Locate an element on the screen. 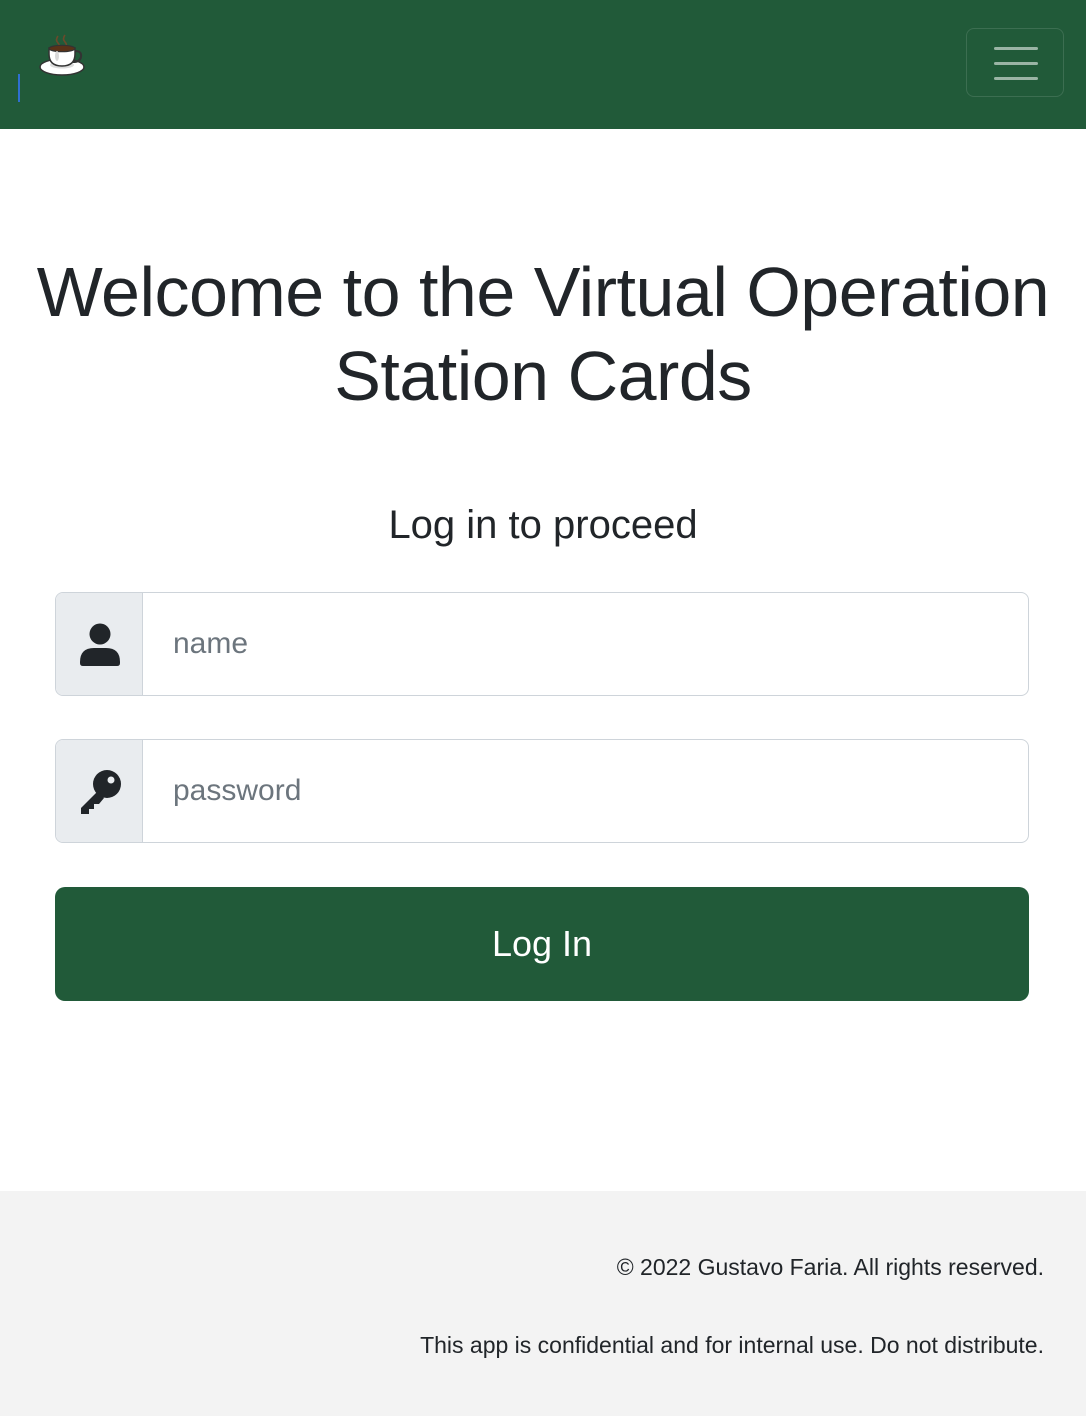 This screenshot has height=1416, width=1086. user-icon is located at coordinates (100, 644).